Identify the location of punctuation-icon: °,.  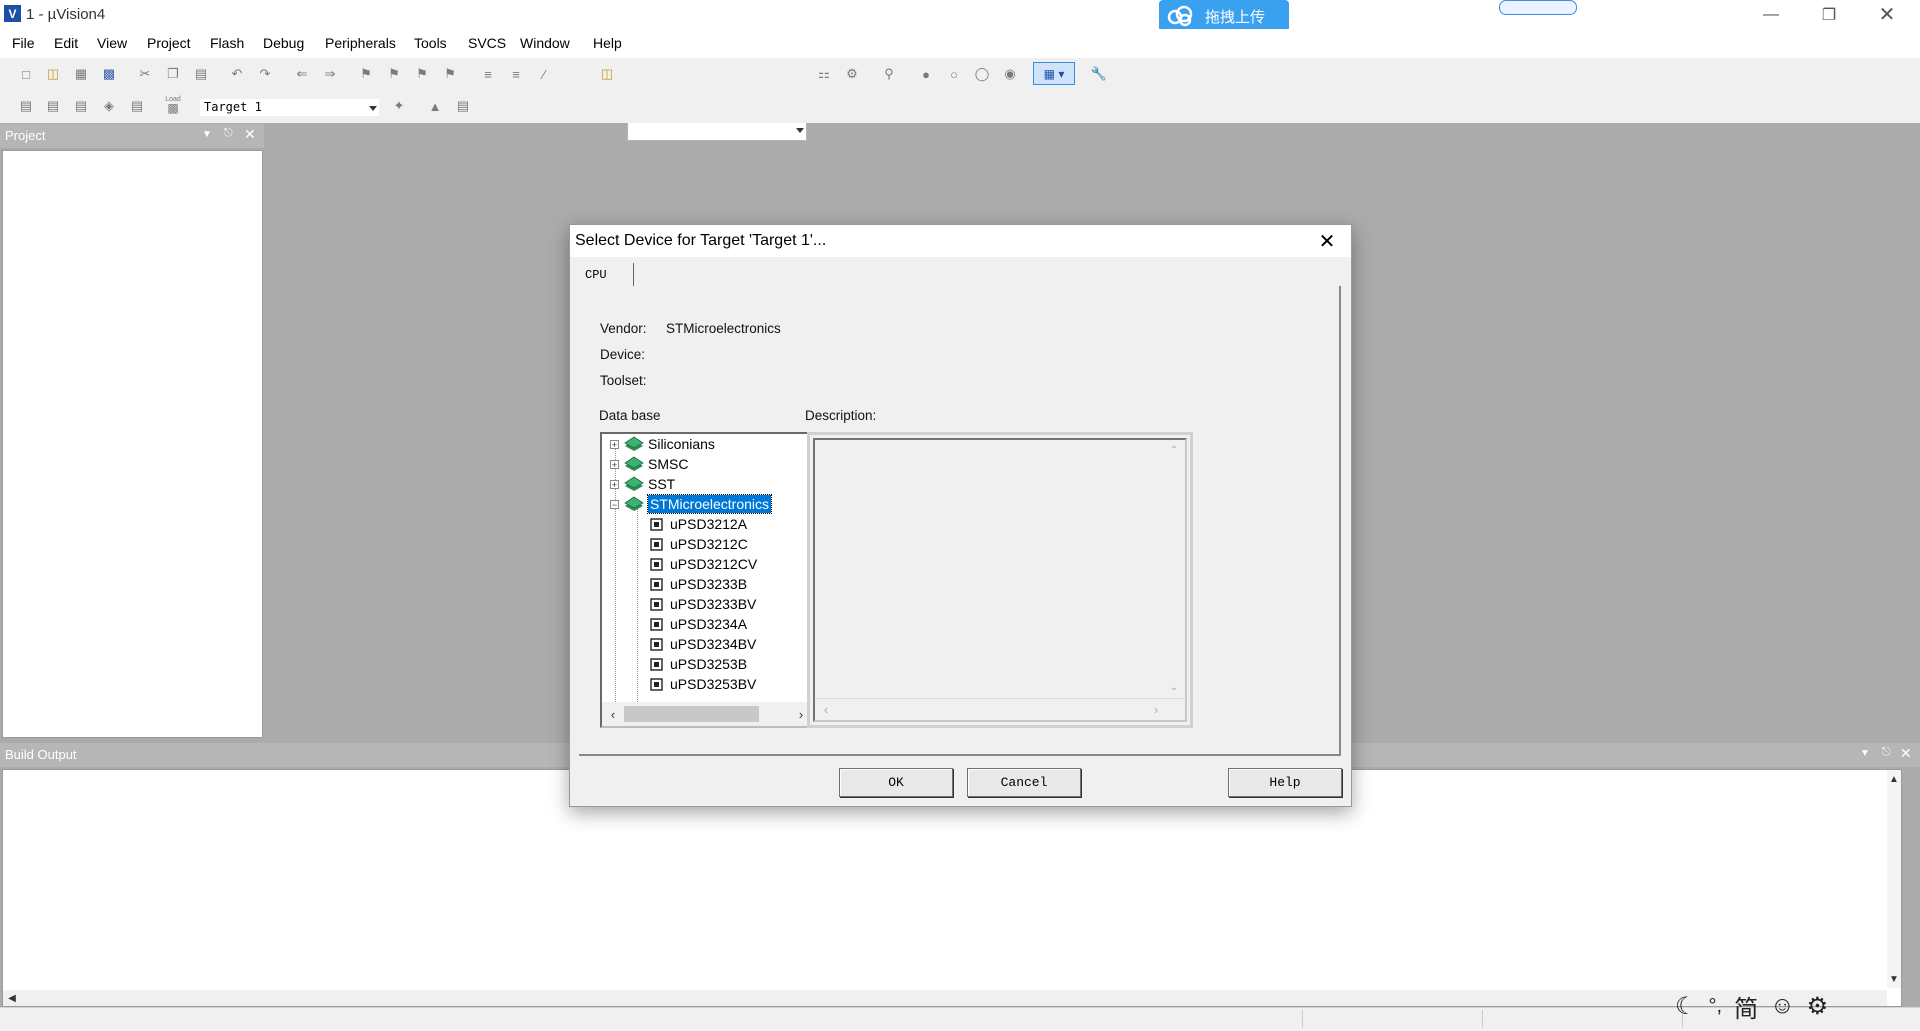
(1716, 1006).